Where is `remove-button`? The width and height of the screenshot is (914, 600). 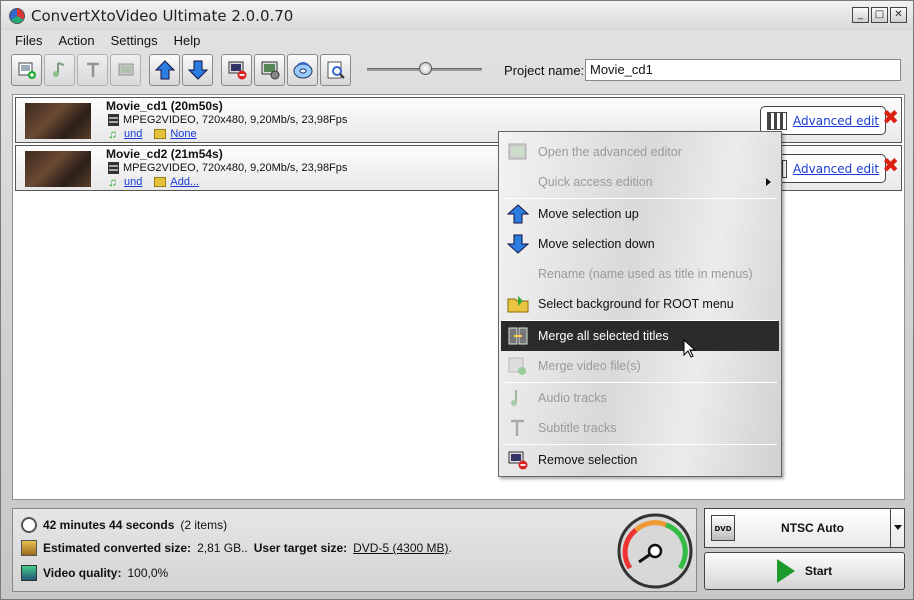
remove-button is located at coordinates (236, 70).